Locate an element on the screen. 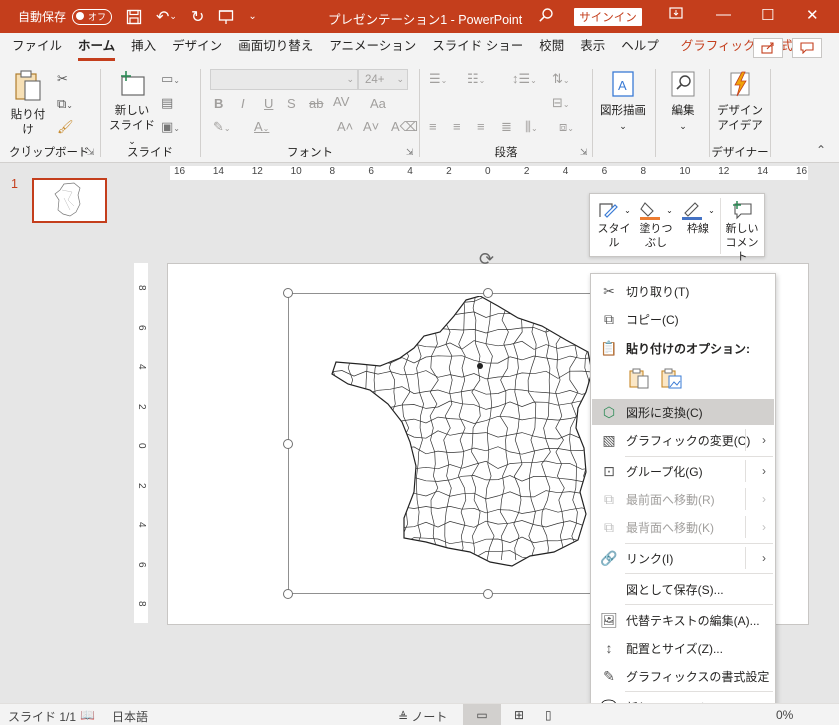  tab-view: 表示 is located at coordinates (592, 49).